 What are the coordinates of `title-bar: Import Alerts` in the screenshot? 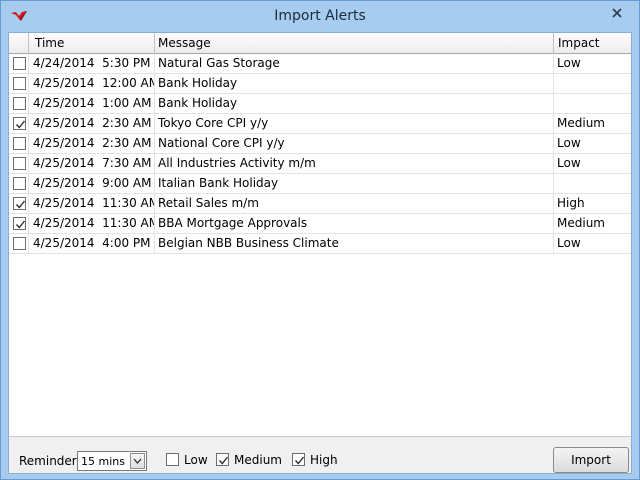 It's located at (320, 16).